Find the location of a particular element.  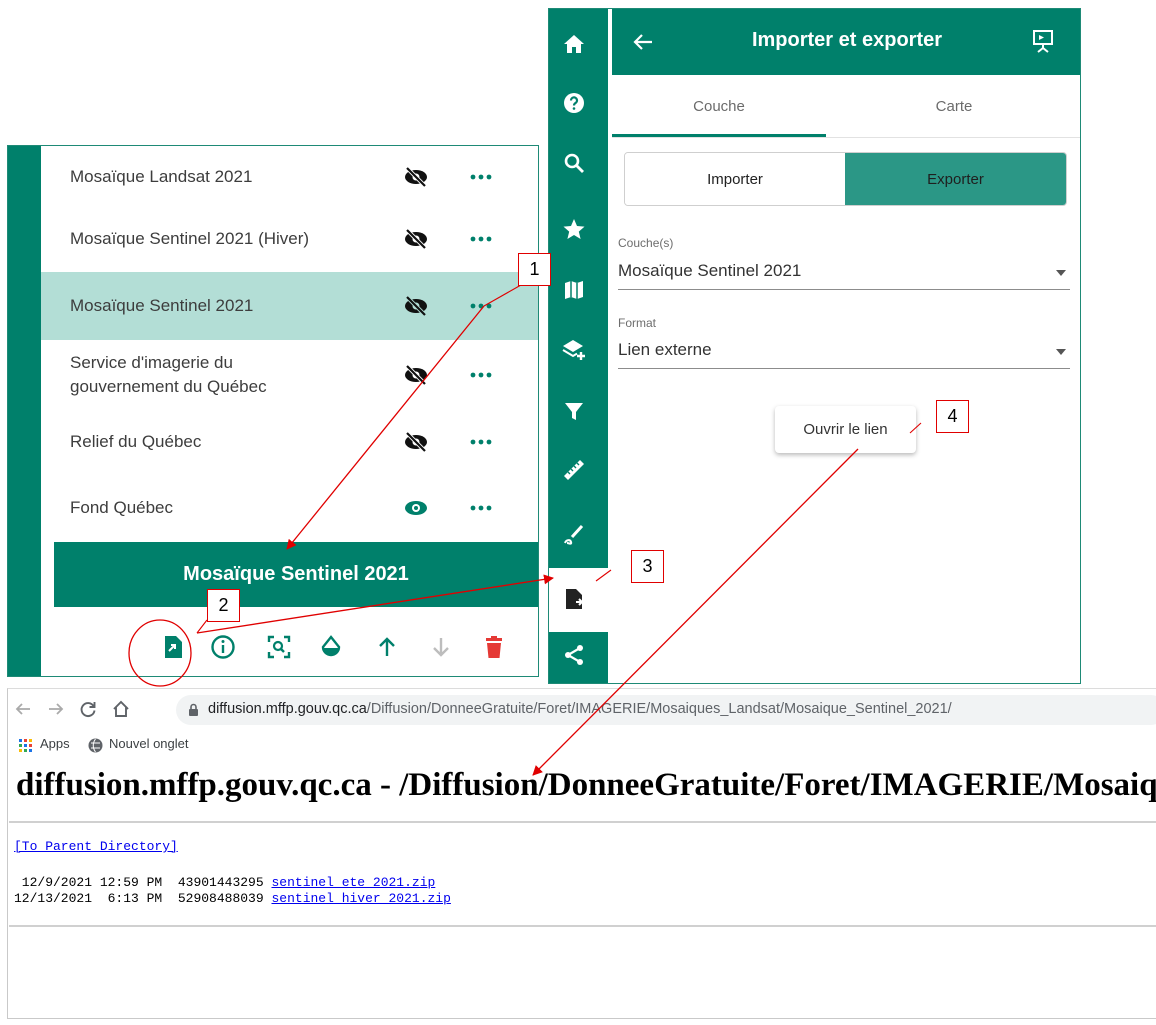

layer-name: Relief du Québec is located at coordinates (136, 441).